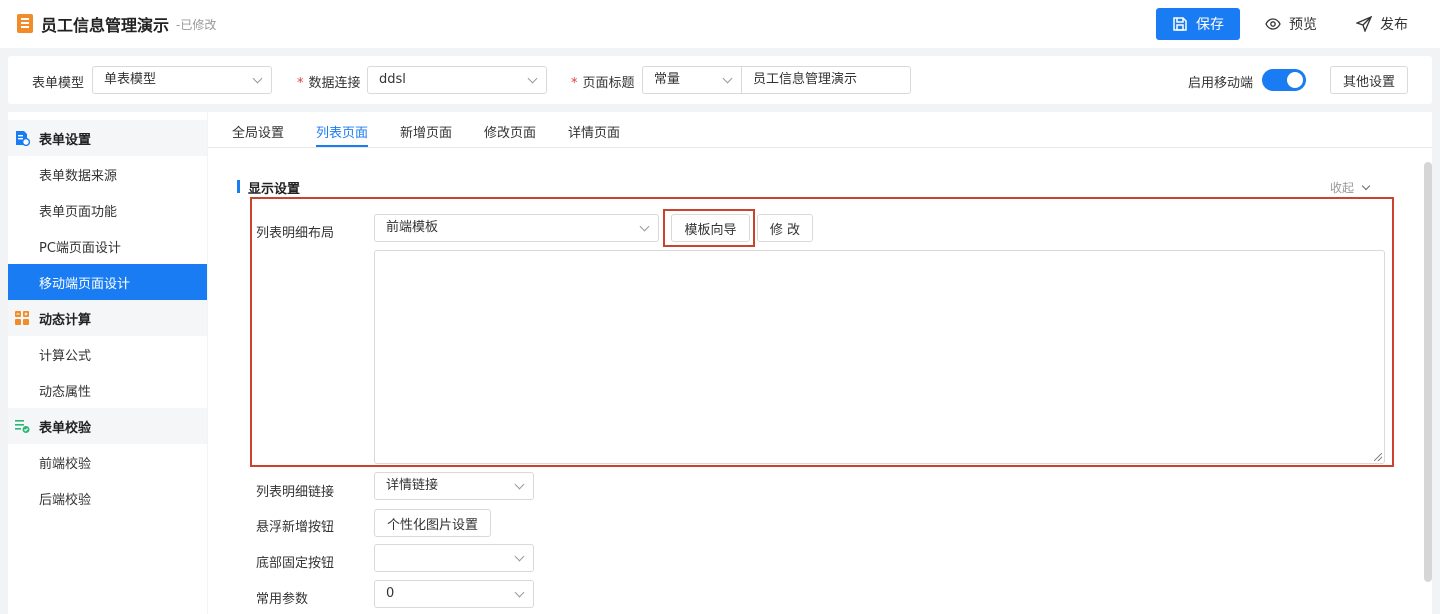 Image resolution: width=1440 pixels, height=614 pixels. What do you see at coordinates (454, 558) in the screenshot?
I see `bottom-button-select` at bounding box center [454, 558].